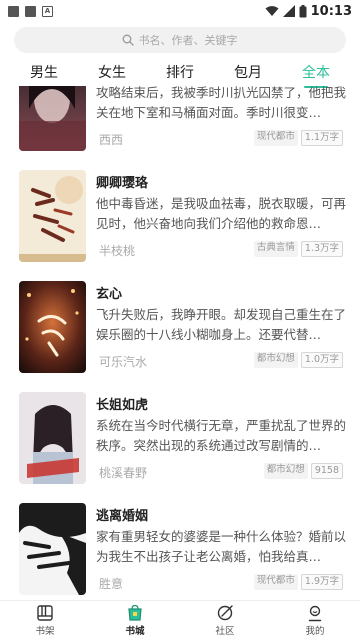  I want to click on bookstore-icon, so click(135, 612).